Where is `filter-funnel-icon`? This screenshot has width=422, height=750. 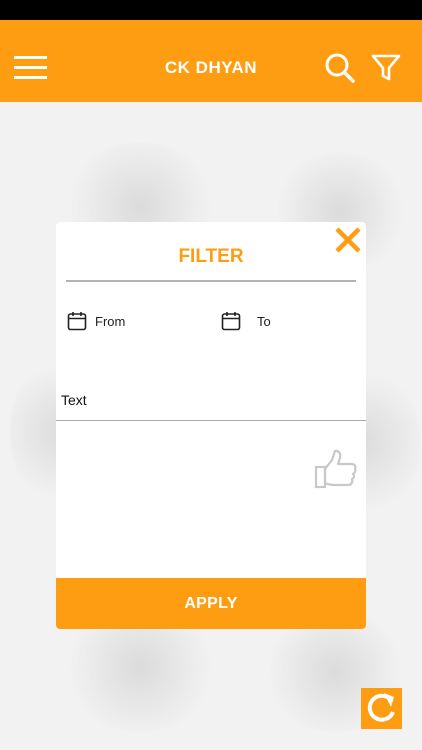 filter-funnel-icon is located at coordinates (386, 68).